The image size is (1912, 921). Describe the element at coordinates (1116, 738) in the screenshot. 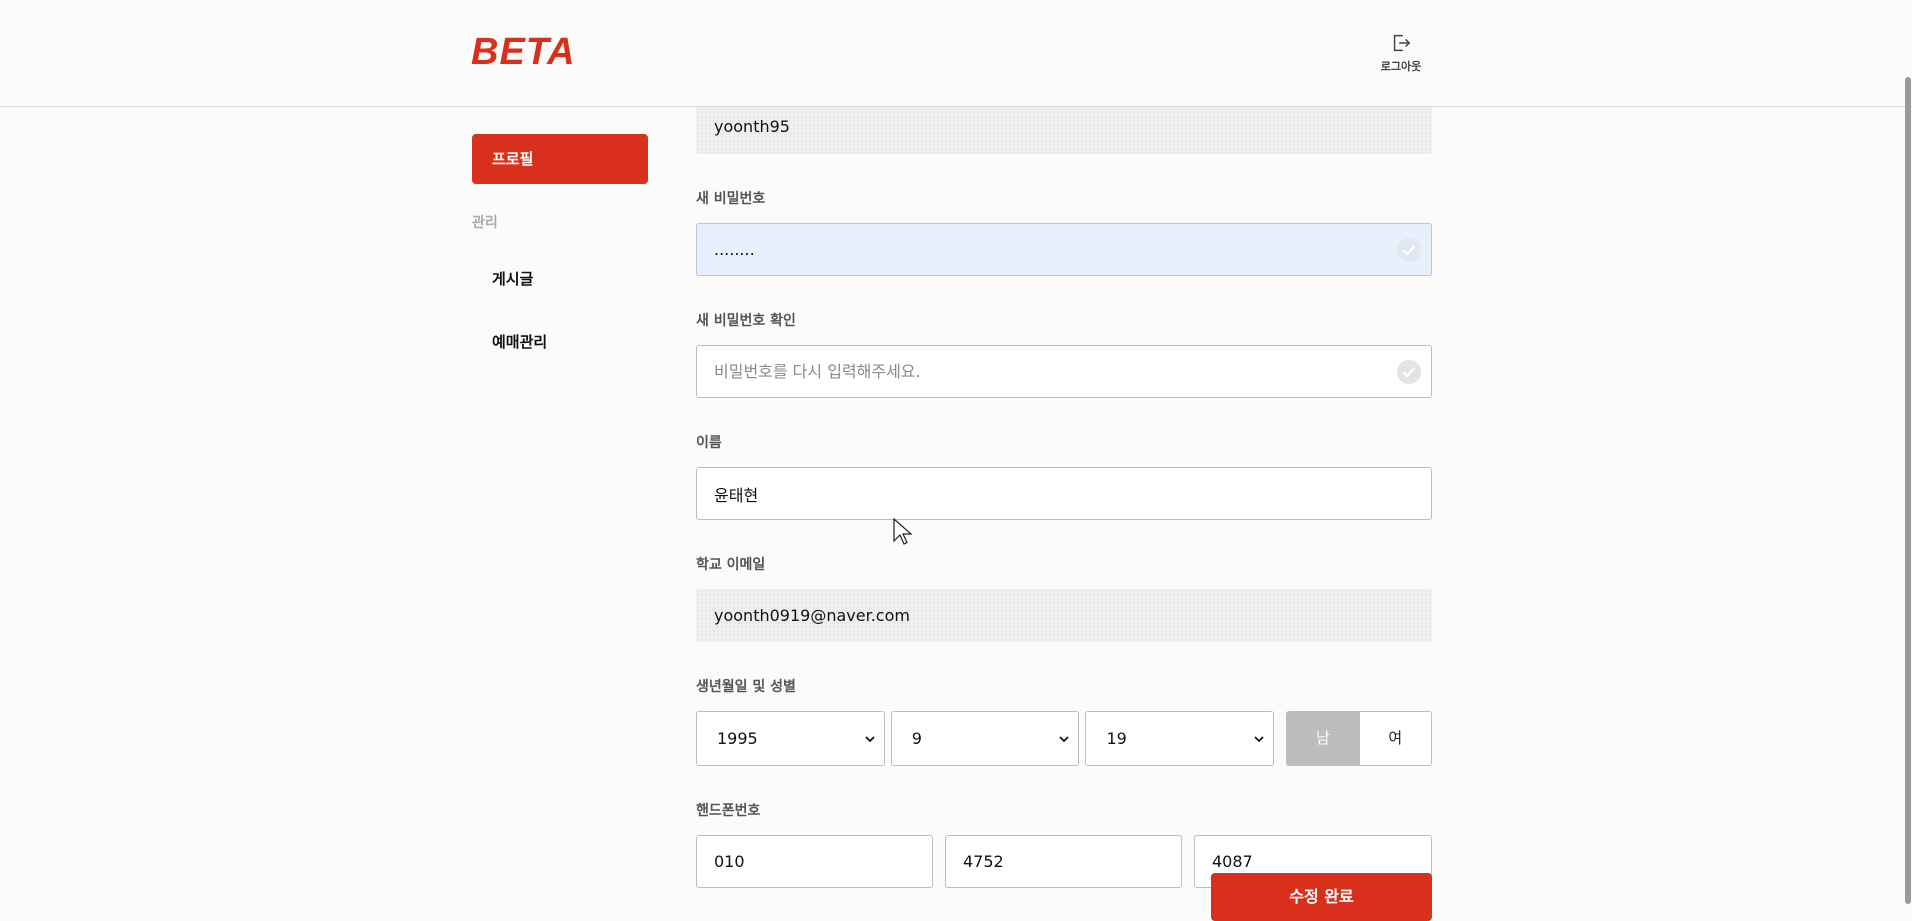

I see `birth-day-value: 19` at that location.